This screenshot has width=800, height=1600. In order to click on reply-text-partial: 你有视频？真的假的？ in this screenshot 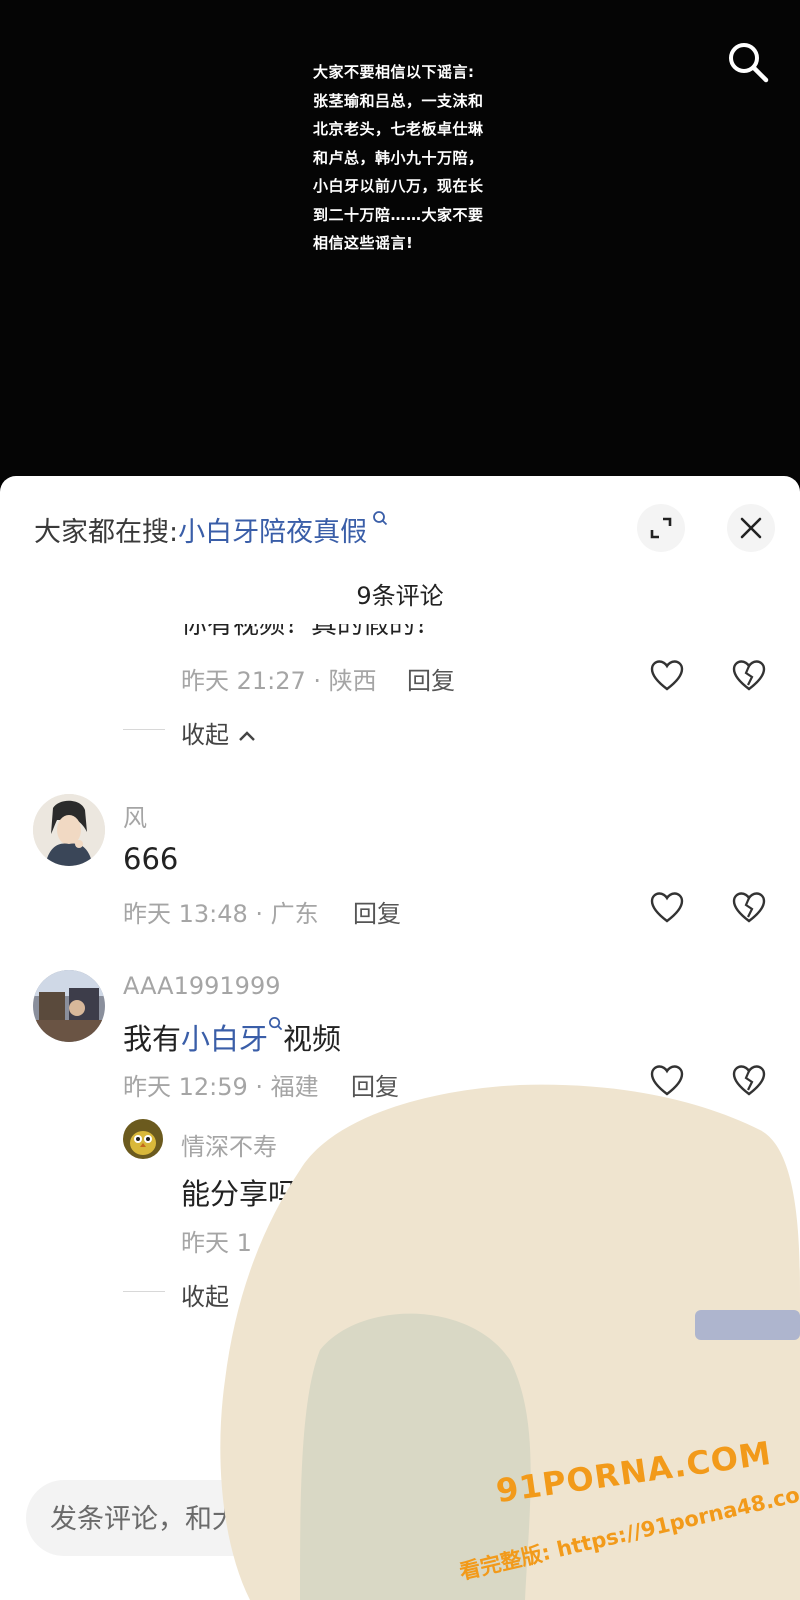, I will do `click(311, 631)`.